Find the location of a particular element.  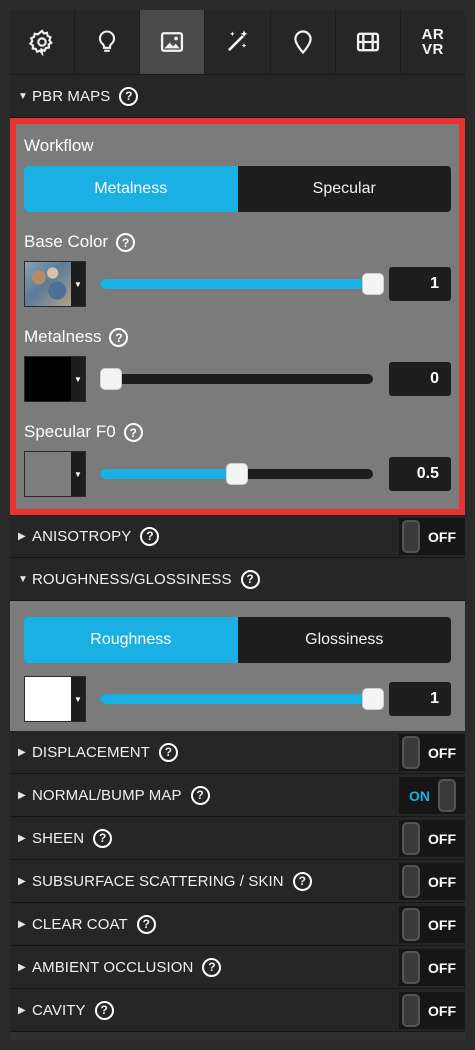

anisotropy-toggle: OFF is located at coordinates (432, 536).